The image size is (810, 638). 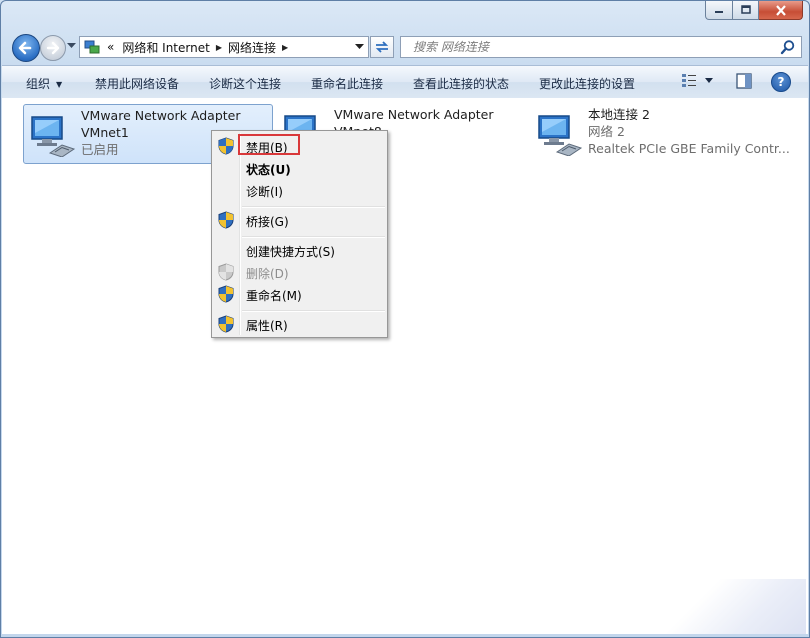 I want to click on close-button, so click(x=781, y=10).